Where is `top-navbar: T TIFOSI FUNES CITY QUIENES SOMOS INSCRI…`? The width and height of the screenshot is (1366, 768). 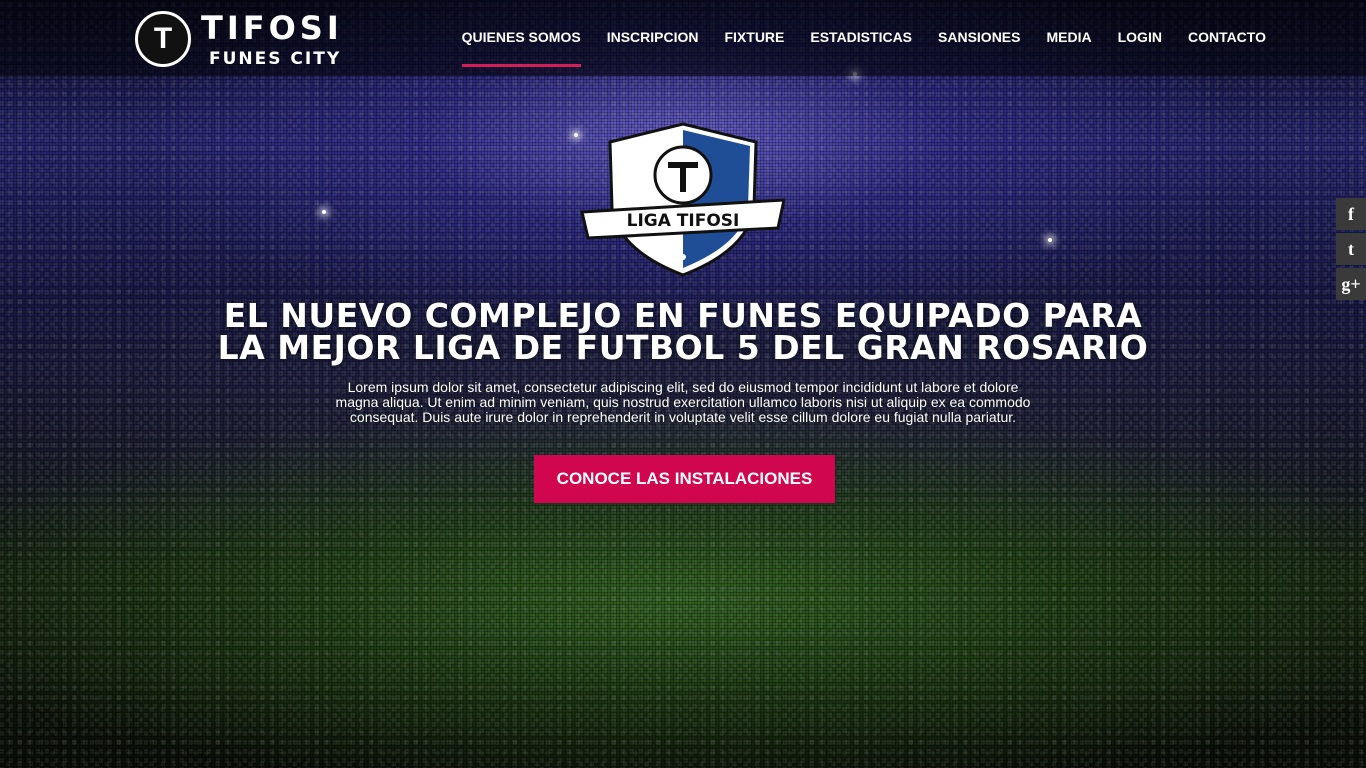
top-navbar: T TIFOSI FUNES CITY QUIENES SOMOS INSCRI… is located at coordinates (683, 38).